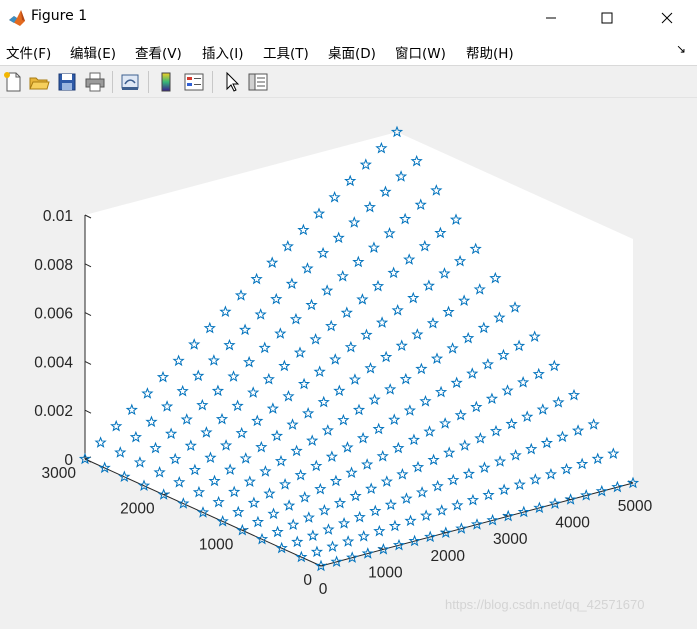 The image size is (697, 629). What do you see at coordinates (194, 82) in the screenshot?
I see `legend-icon` at bounding box center [194, 82].